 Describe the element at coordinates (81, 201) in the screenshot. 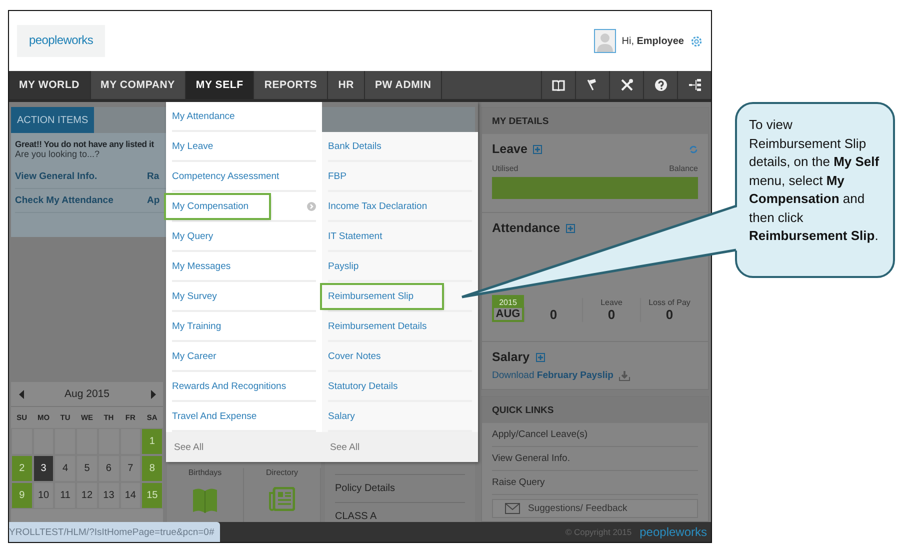

I see `quick-action-link: Check My Attendance` at that location.